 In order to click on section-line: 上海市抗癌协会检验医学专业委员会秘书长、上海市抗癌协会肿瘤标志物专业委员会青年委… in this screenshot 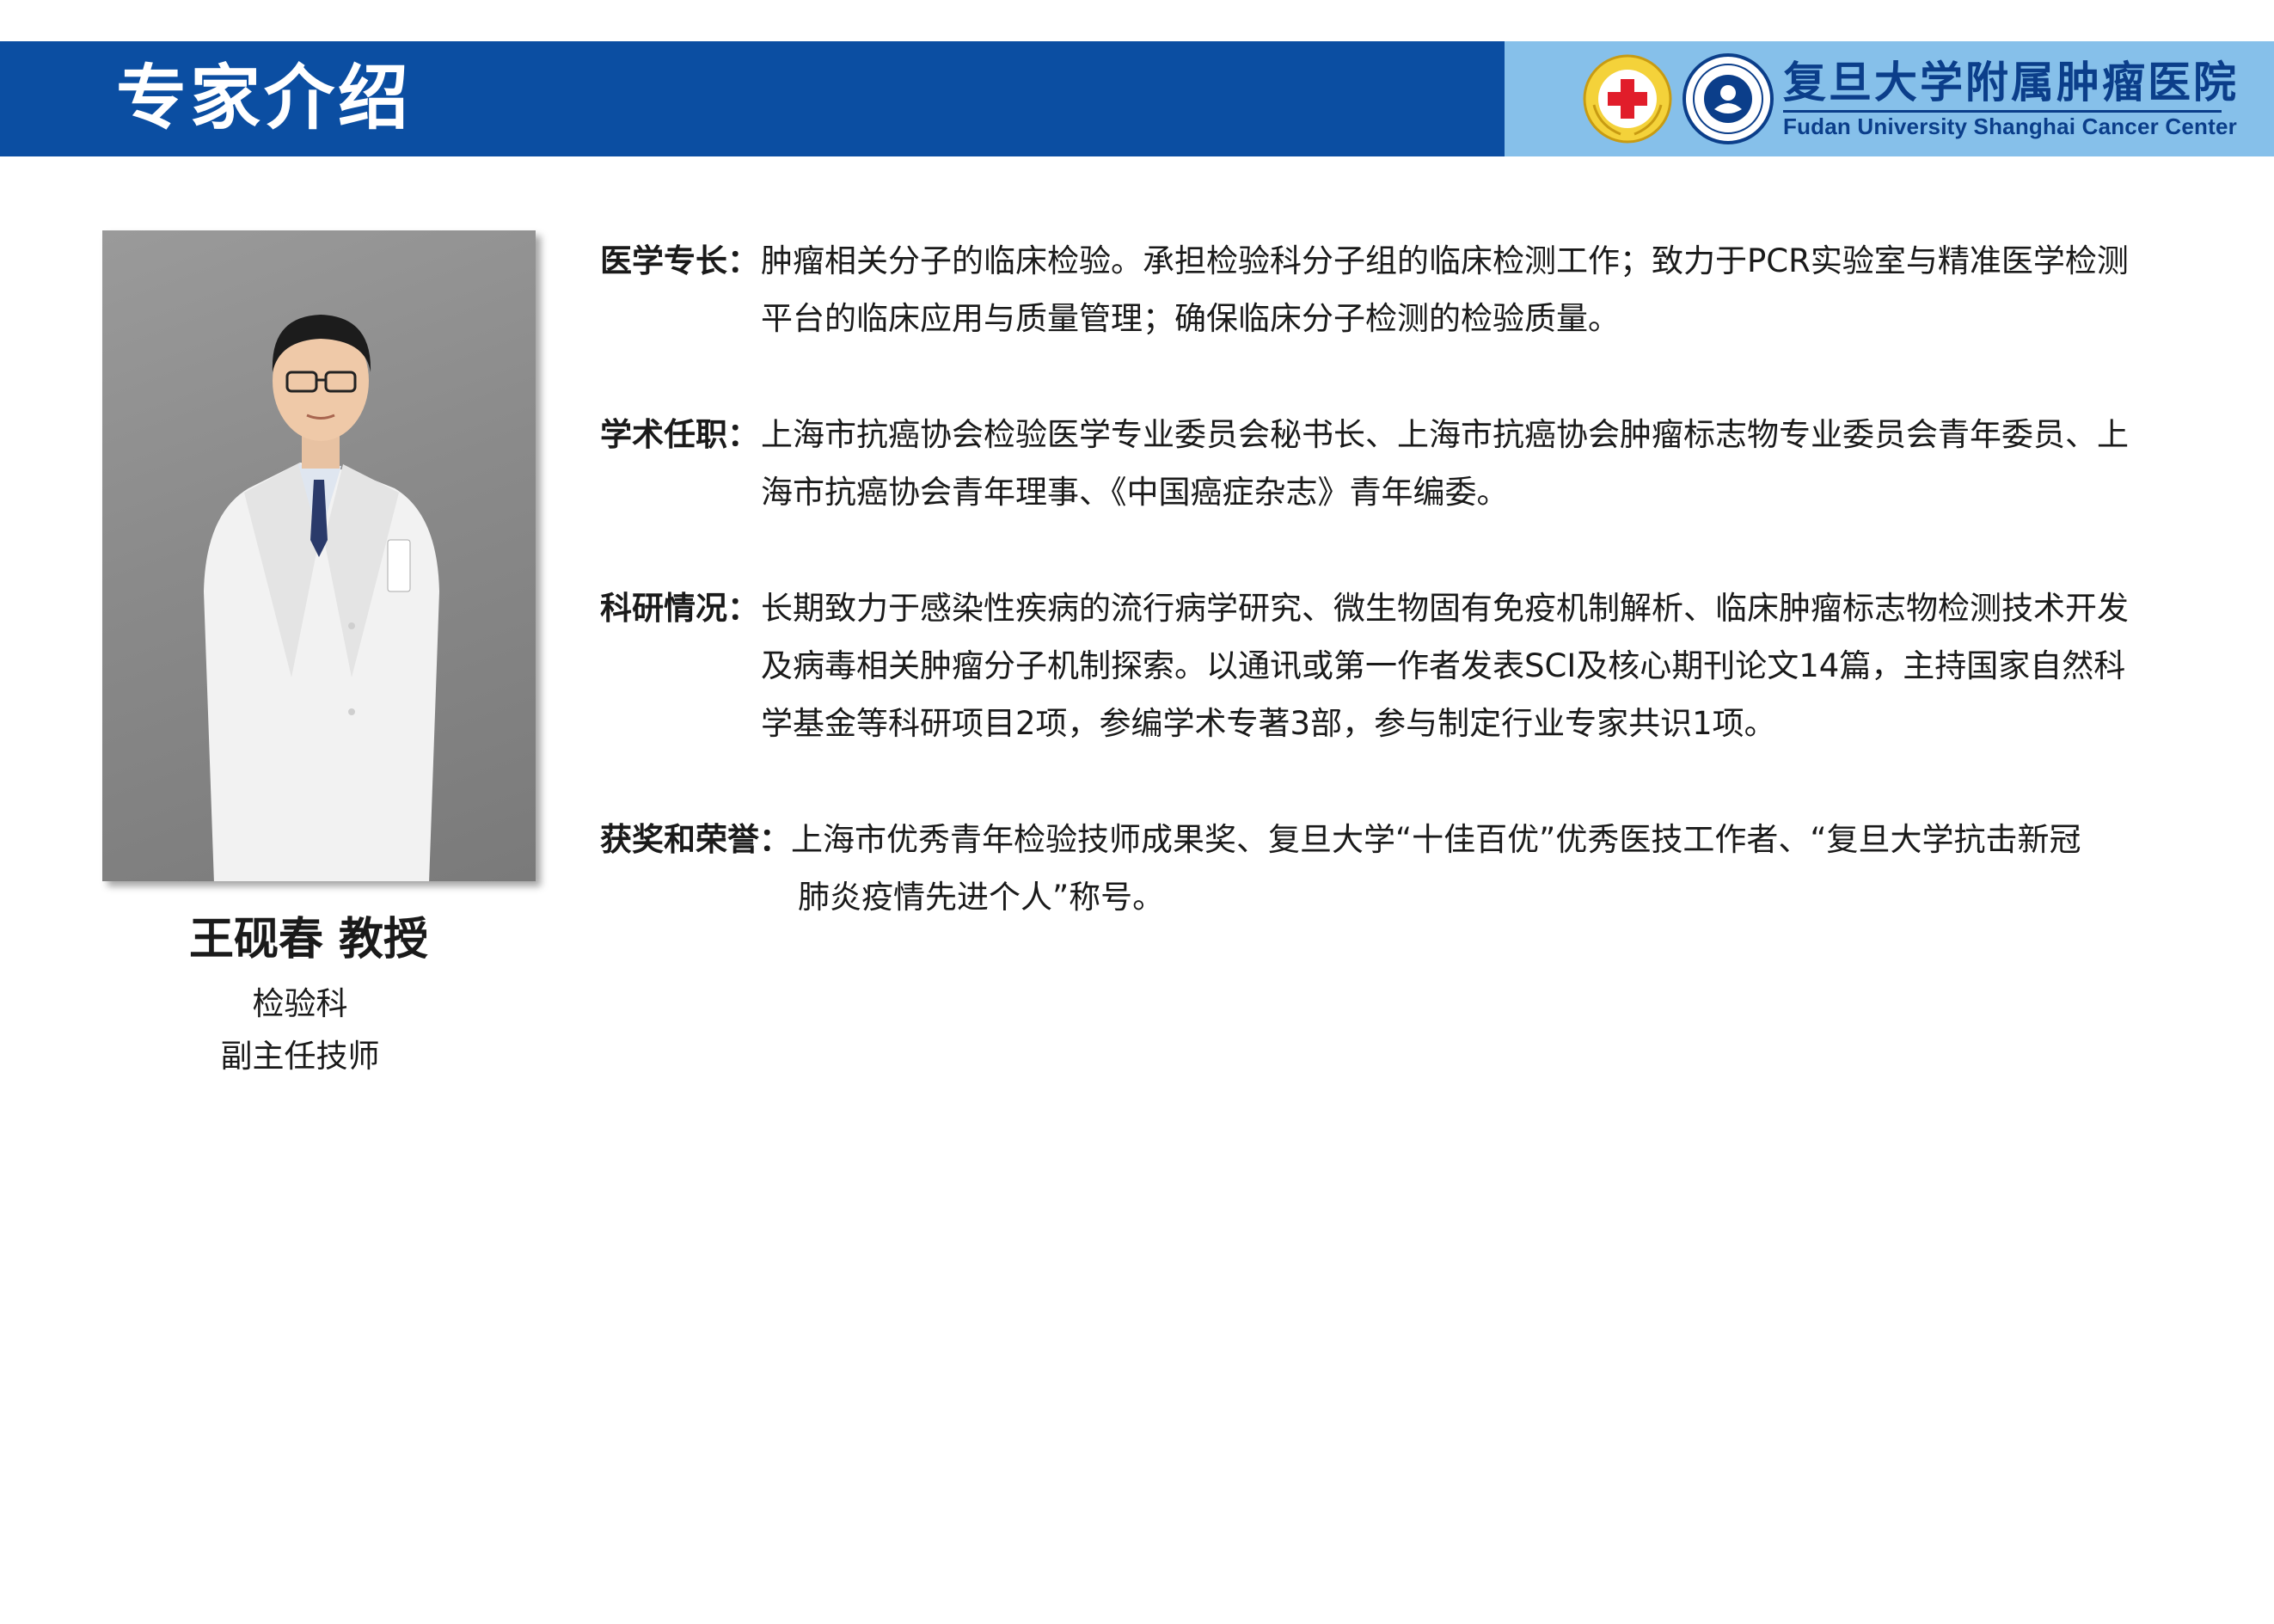, I will do `click(1445, 434)`.